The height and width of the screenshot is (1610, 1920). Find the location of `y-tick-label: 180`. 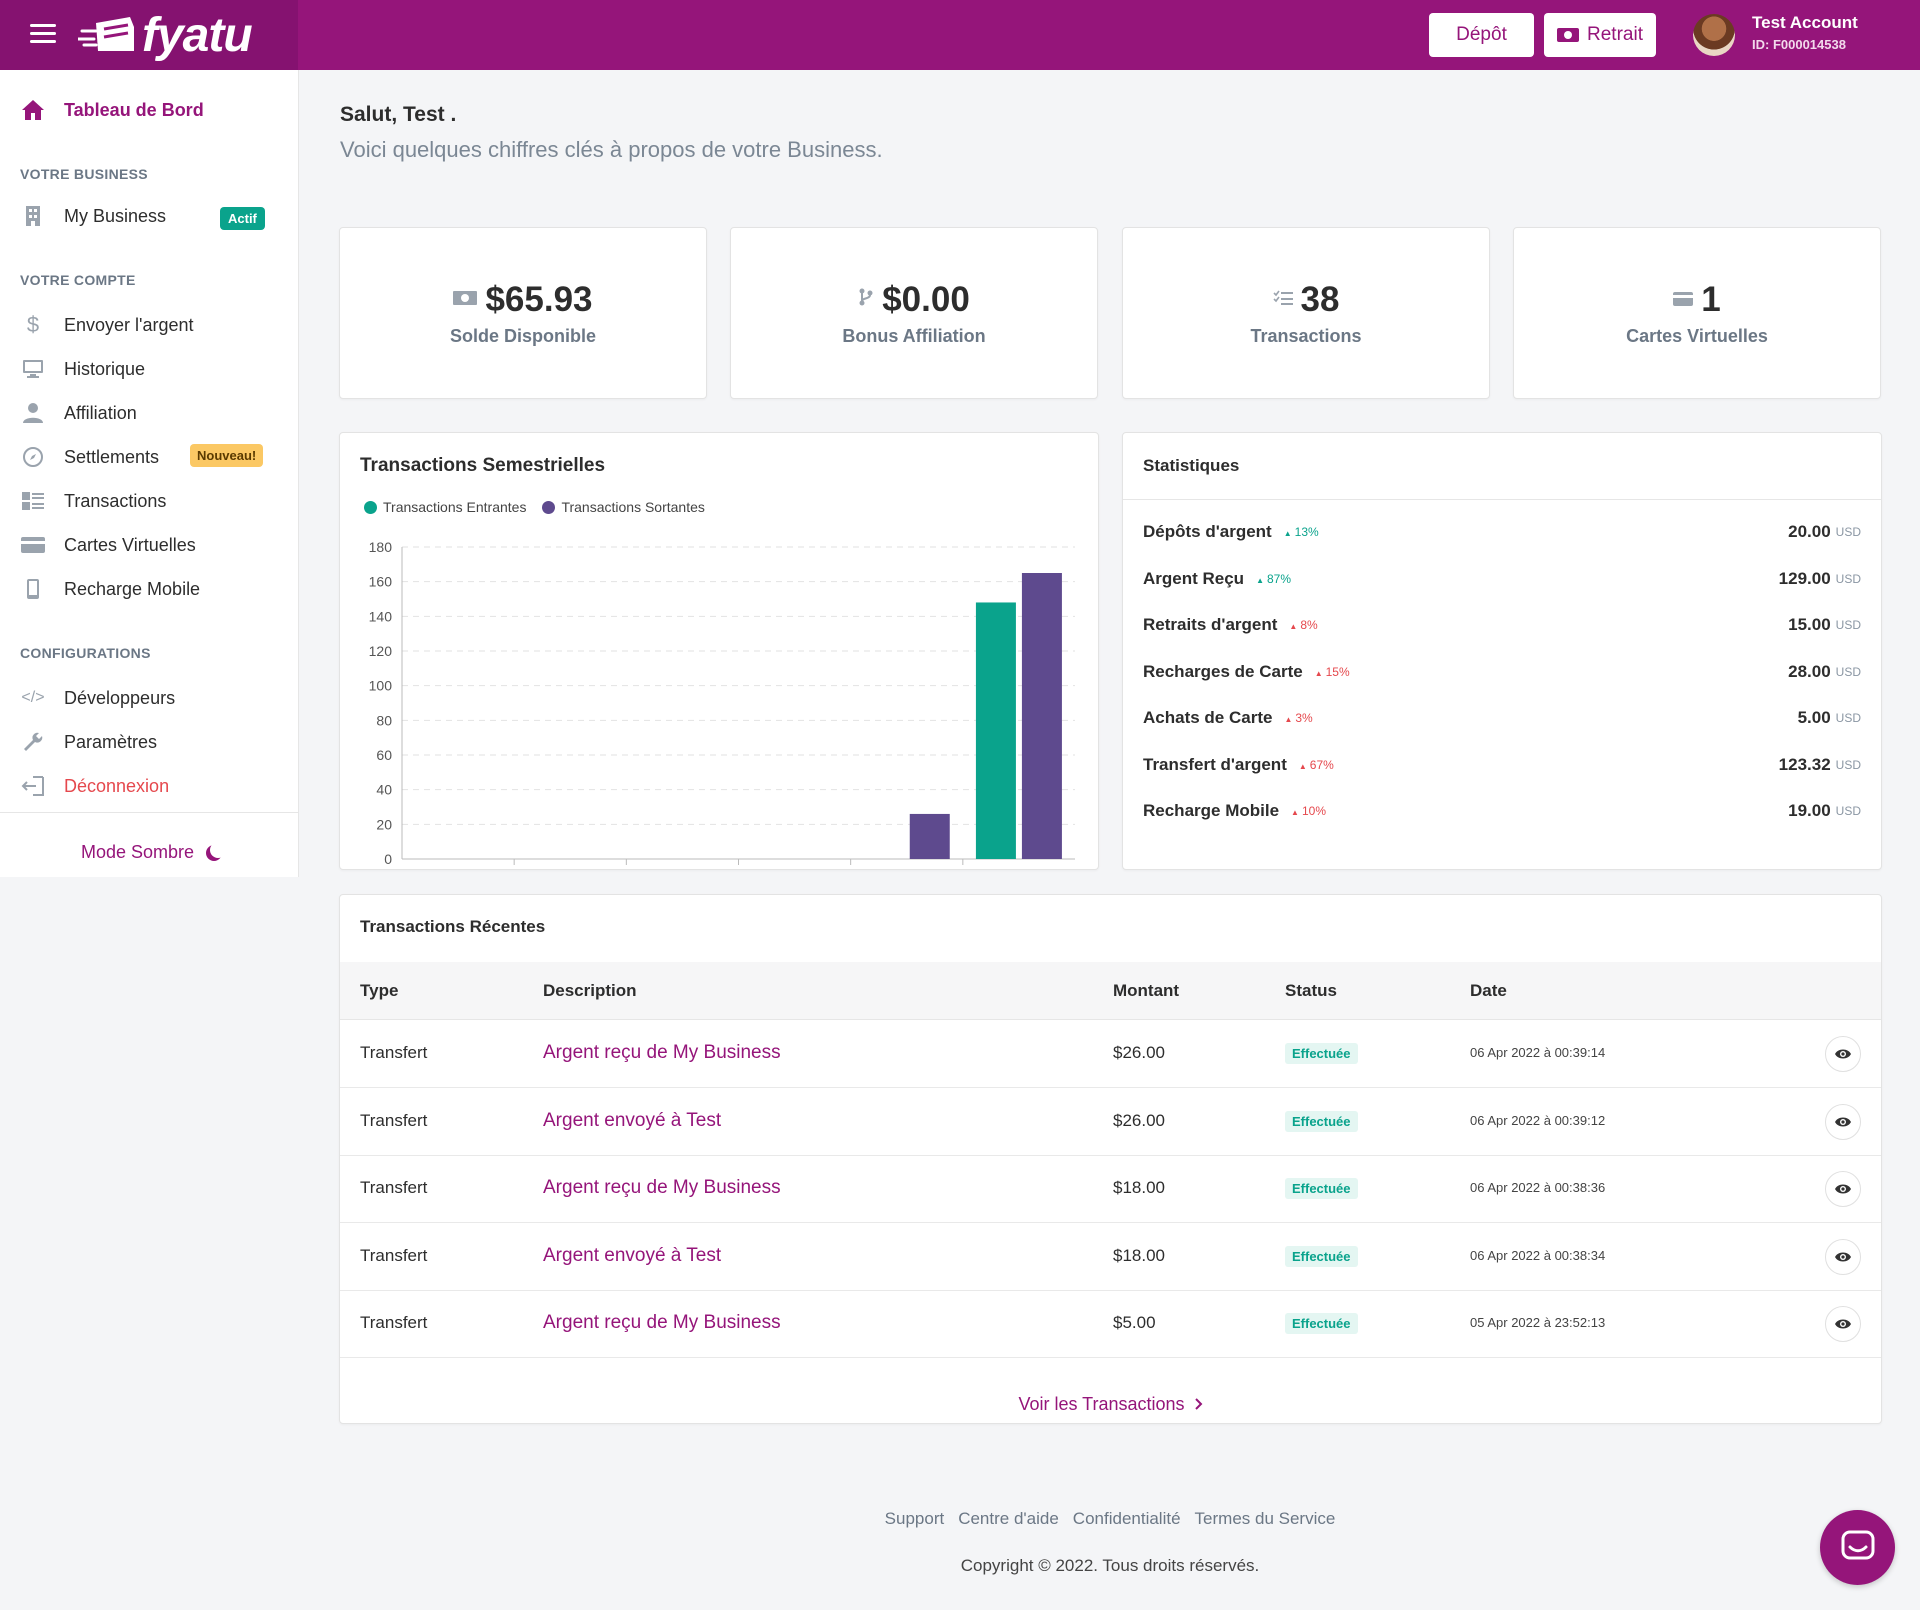

y-tick-label: 180 is located at coordinates (381, 547).